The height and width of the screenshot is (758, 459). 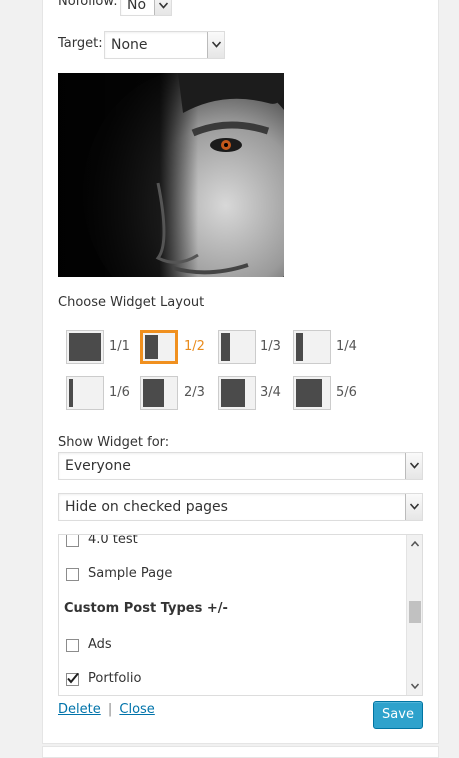 I want to click on list-item-label: Sample Page, so click(x=130, y=573).